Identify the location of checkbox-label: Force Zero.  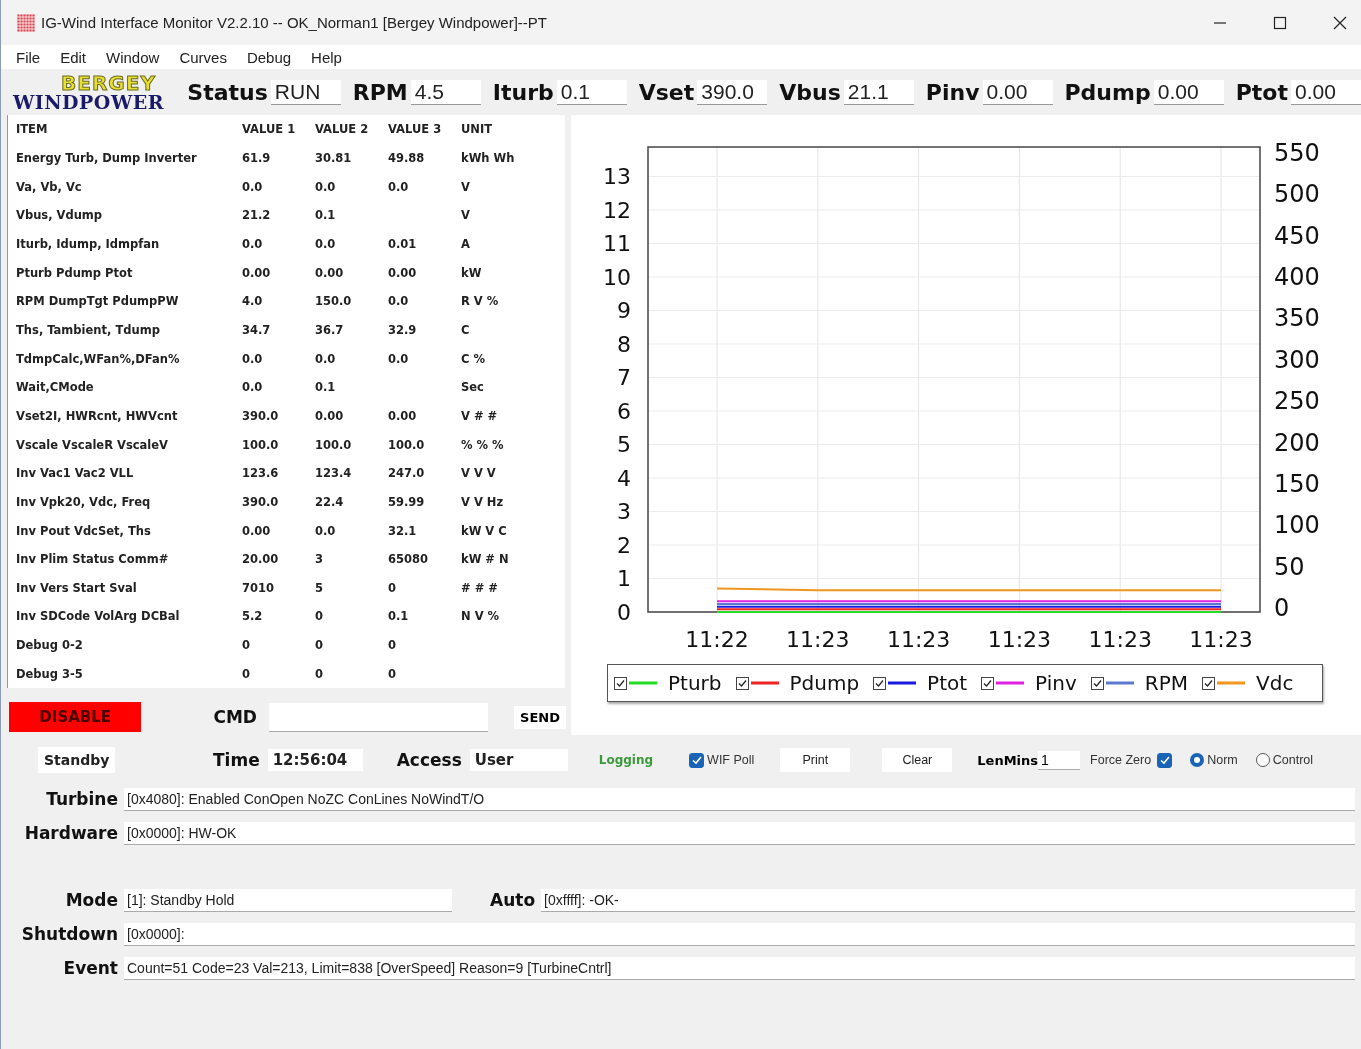
(1121, 760).